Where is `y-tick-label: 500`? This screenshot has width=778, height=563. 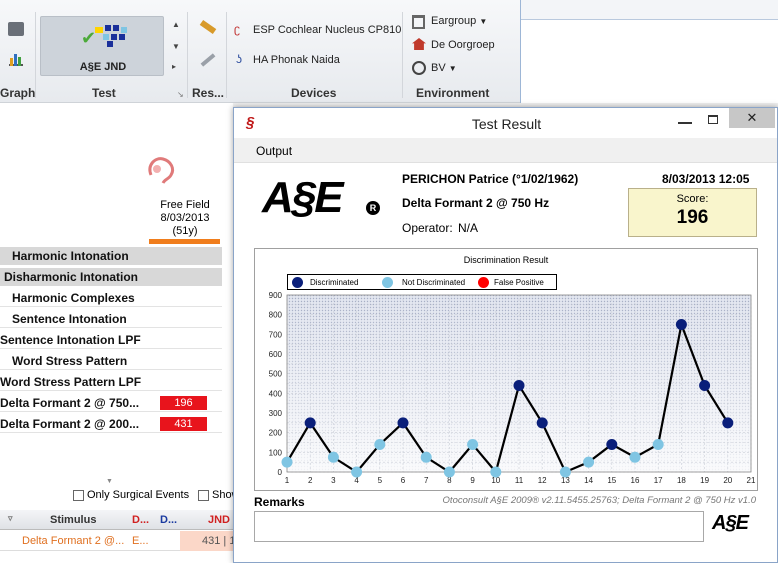
y-tick-label: 500 is located at coordinates (276, 374).